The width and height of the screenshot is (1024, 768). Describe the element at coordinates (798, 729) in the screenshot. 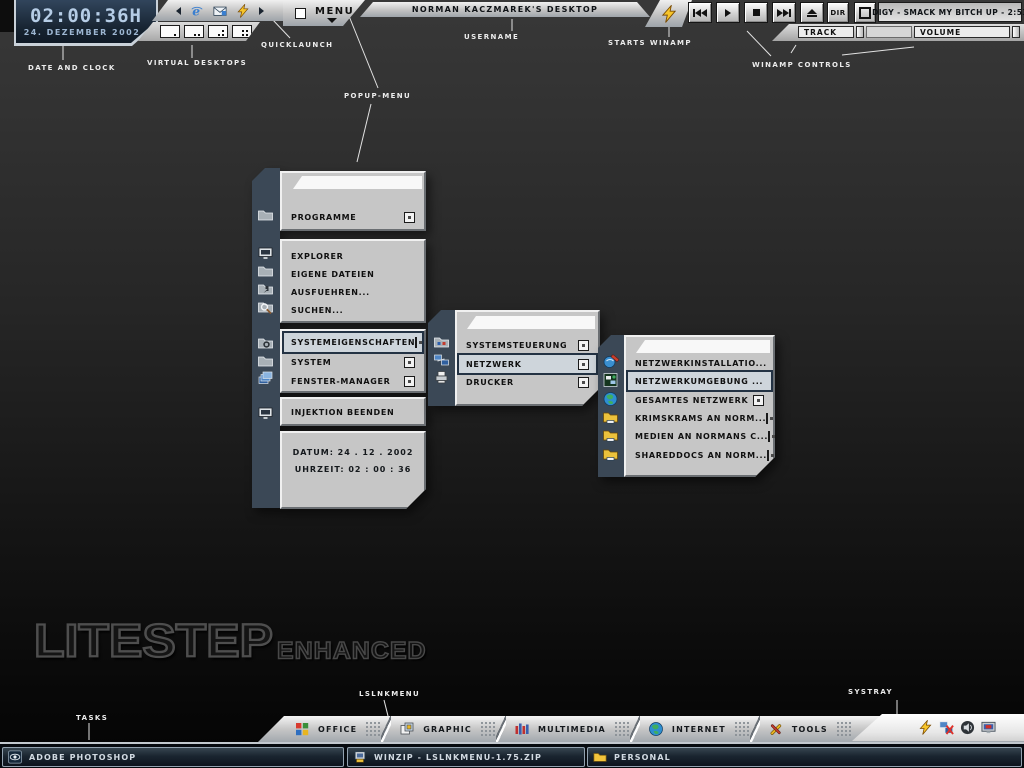

I see `category-tools: TOOLS` at that location.